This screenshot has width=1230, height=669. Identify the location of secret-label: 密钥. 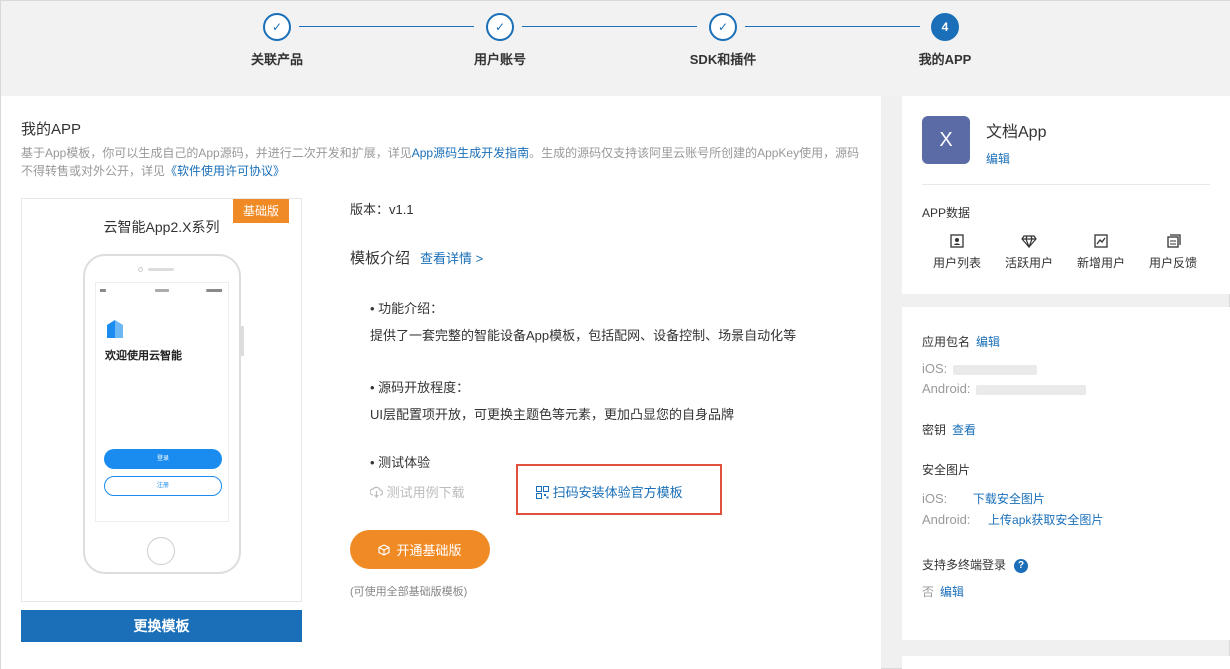
(934, 430).